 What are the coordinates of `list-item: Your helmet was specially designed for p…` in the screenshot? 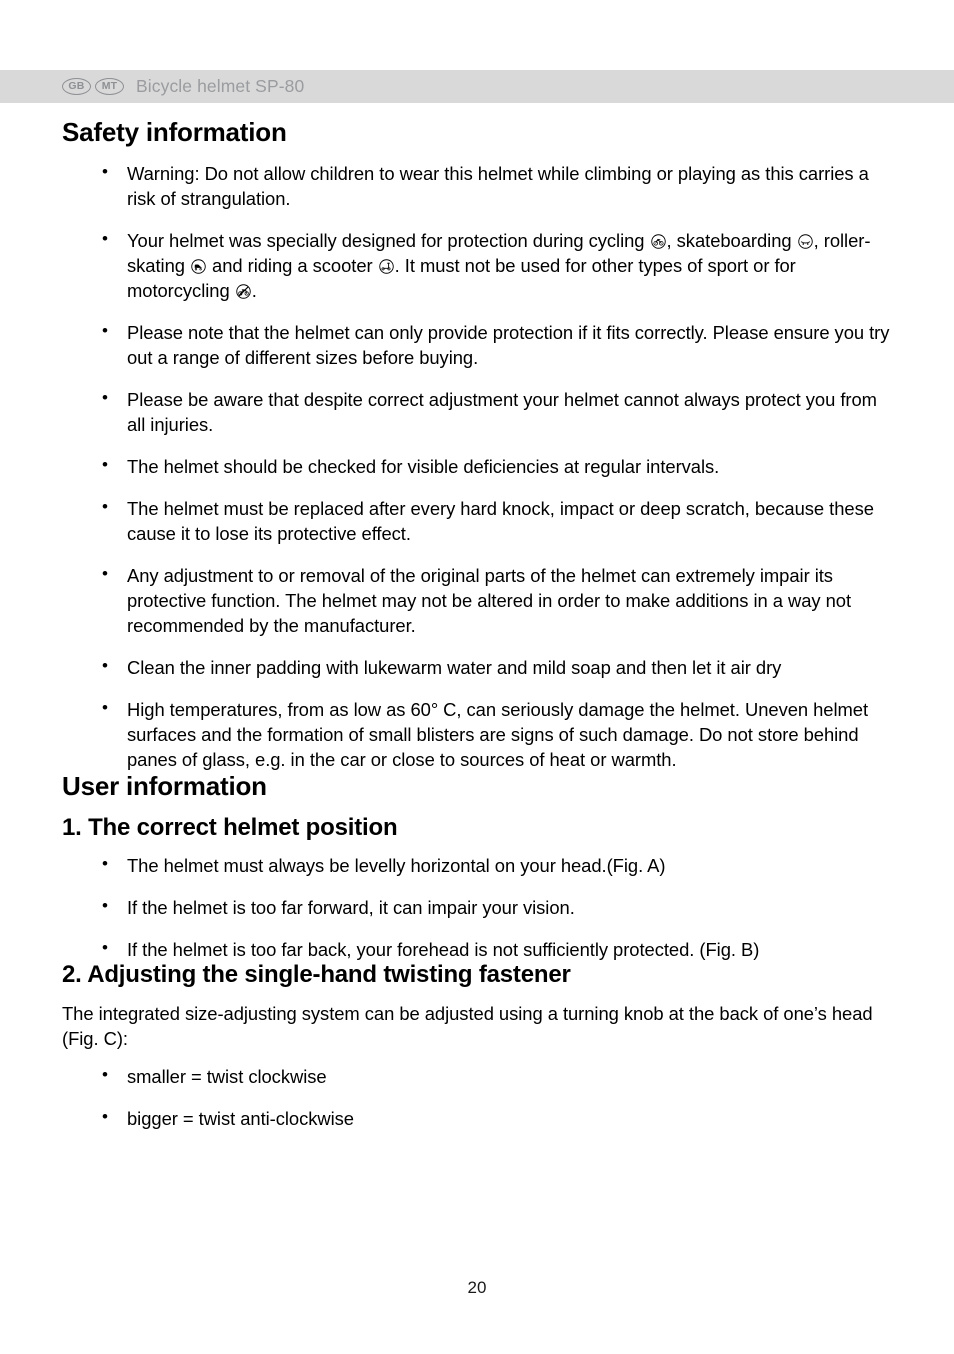 It's located at (477, 265).